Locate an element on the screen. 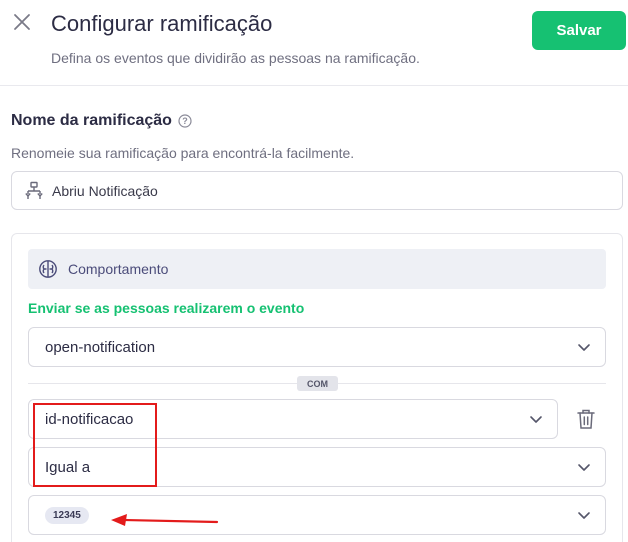 Image resolution: width=628 pixels, height=542 pixels. brain-icon is located at coordinates (48, 269).